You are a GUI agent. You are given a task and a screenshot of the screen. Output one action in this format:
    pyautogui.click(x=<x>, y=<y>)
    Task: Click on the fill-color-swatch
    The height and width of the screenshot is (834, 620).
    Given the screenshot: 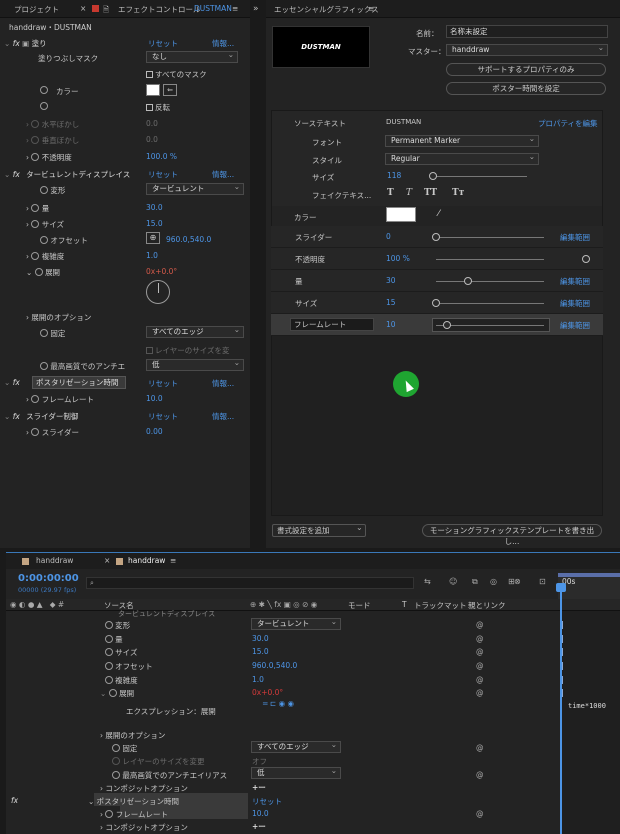 What is the action you would take?
    pyautogui.click(x=153, y=90)
    